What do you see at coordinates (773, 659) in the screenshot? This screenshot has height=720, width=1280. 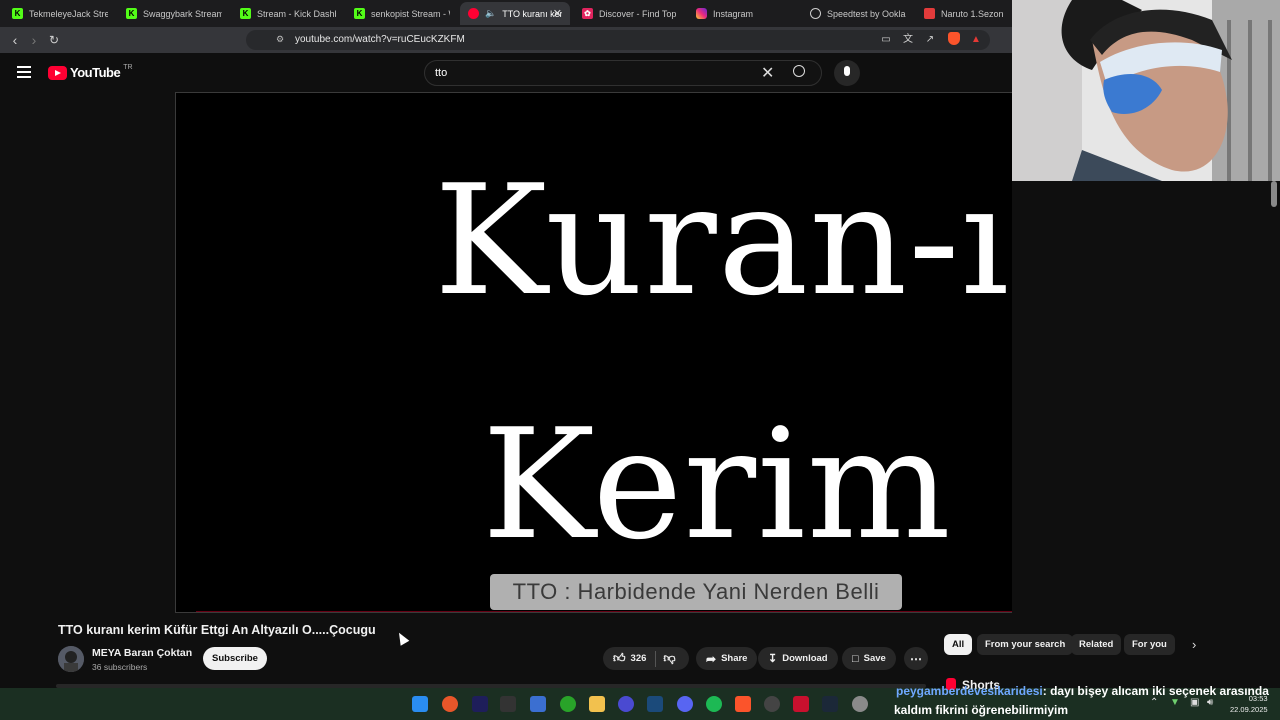 I see `download-icon: ↧` at bounding box center [773, 659].